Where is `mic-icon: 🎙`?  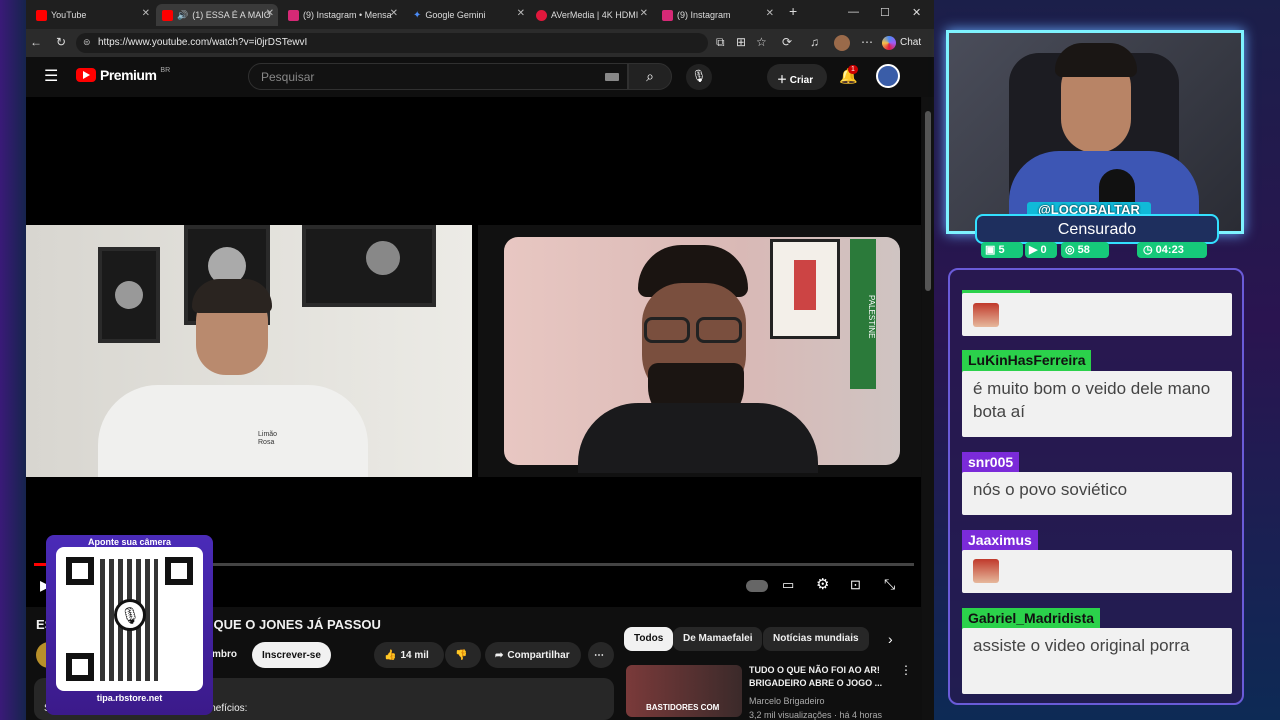
mic-icon: 🎙 is located at coordinates (699, 76).